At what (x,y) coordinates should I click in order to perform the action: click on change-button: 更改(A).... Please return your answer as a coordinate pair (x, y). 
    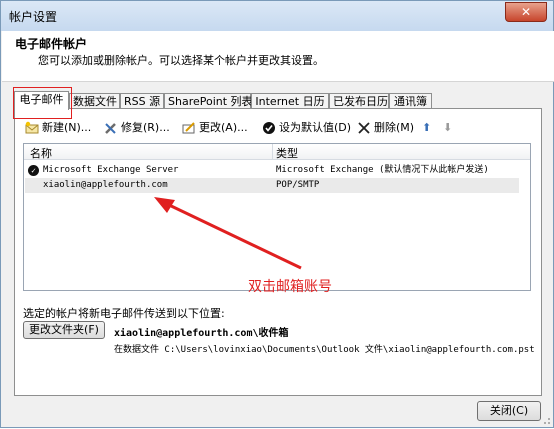
    Looking at the image, I should click on (215, 128).